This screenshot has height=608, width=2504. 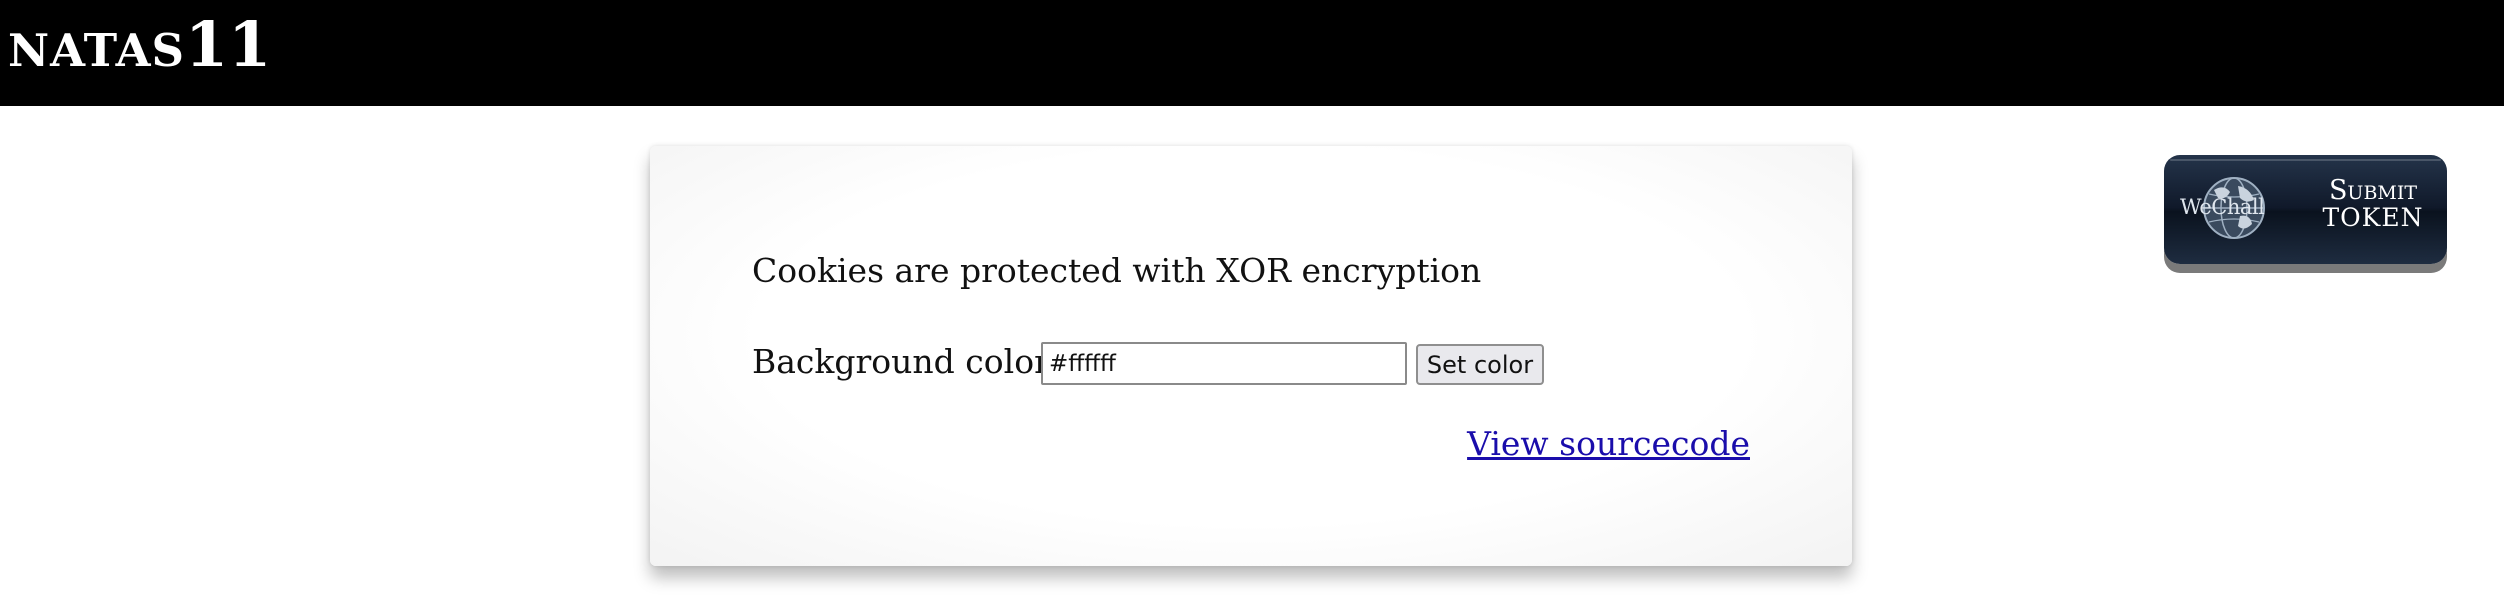 I want to click on wechall-logo-text: WeChall, so click(x=2222, y=207).